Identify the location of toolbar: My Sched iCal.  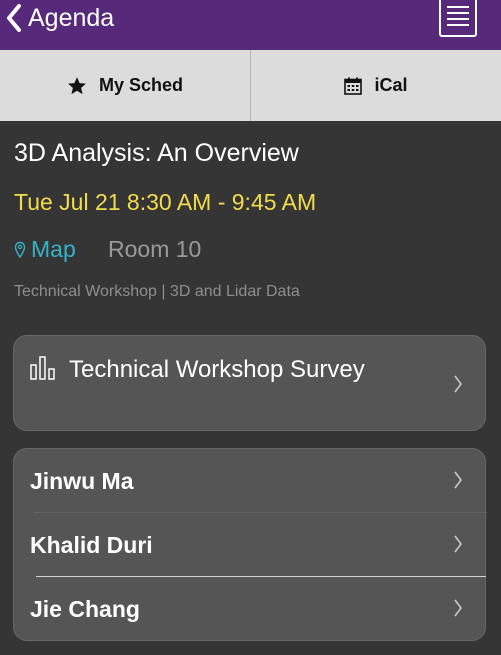
(250, 85).